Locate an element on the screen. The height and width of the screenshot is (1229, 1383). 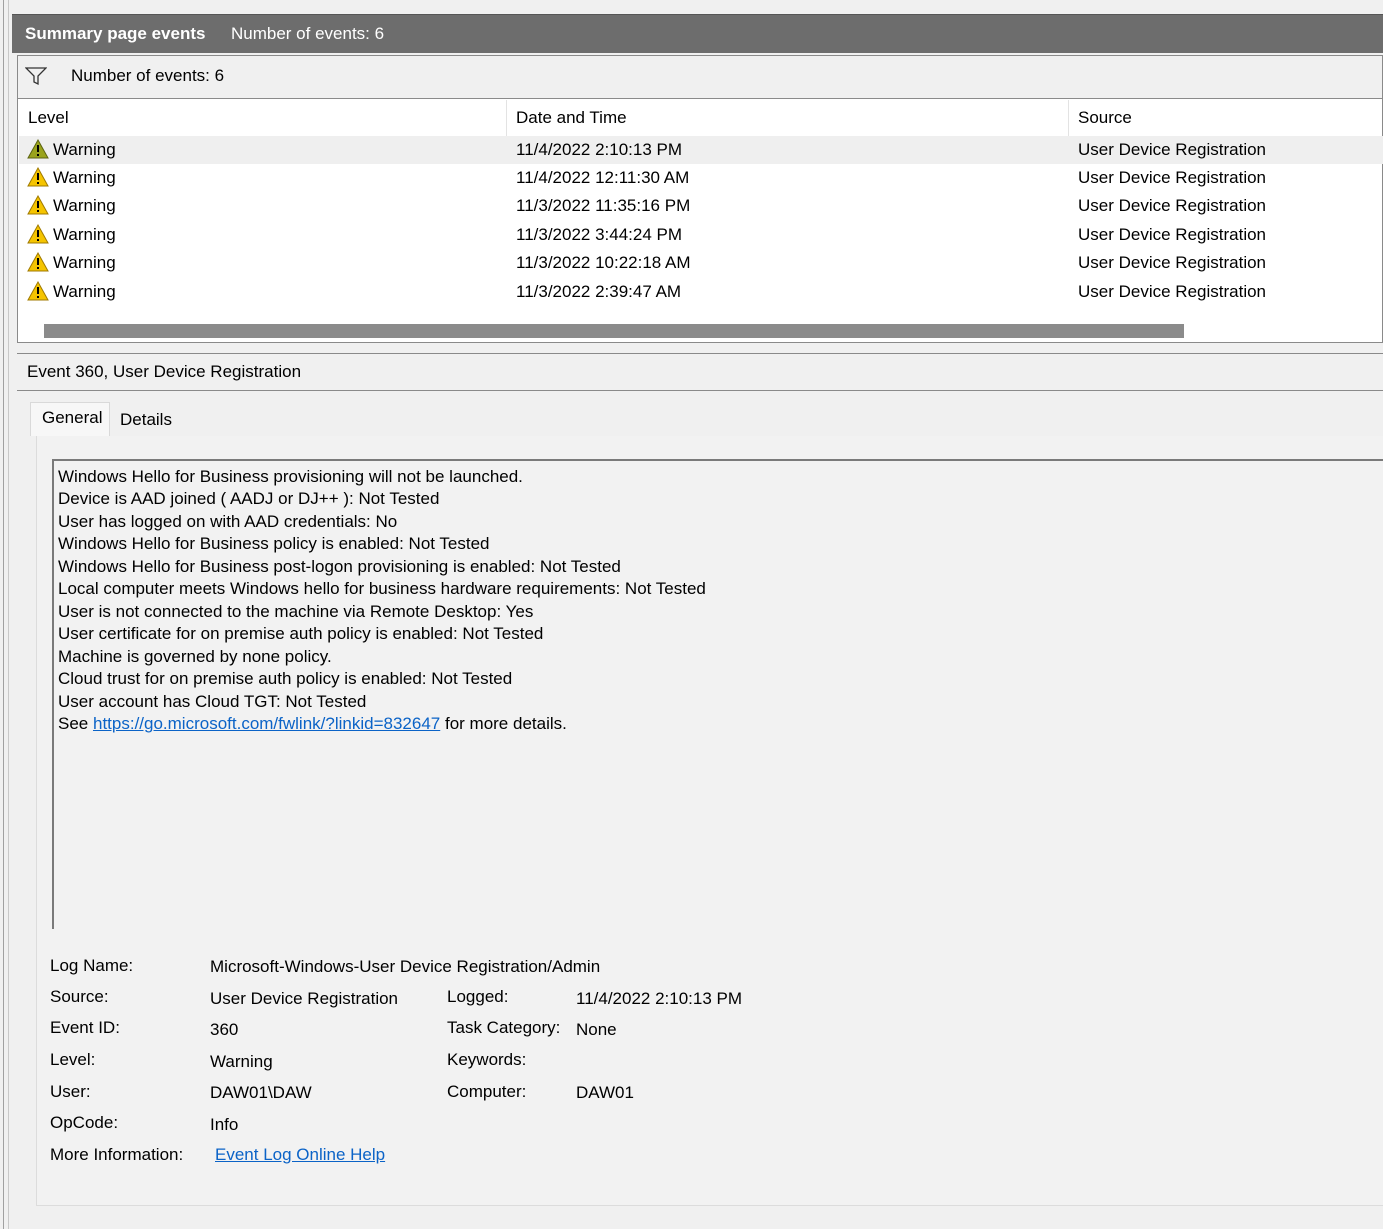
filter-count-label: Number of events: 6 is located at coordinates (148, 75).